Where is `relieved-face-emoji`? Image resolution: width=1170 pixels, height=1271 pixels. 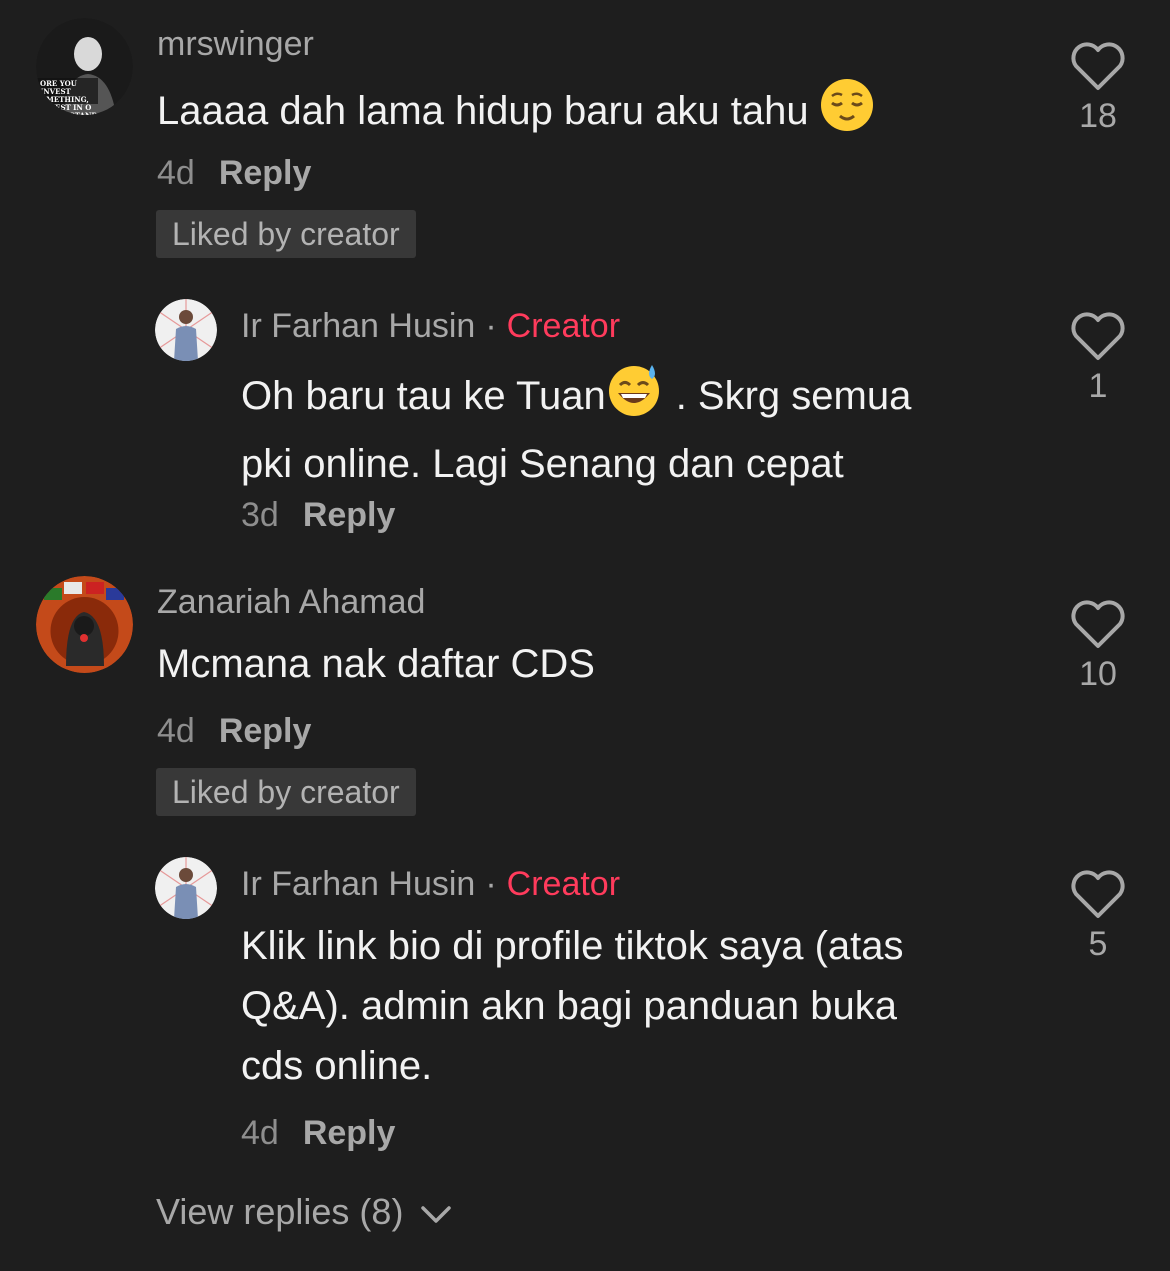
relieved-face-emoji is located at coordinates (847, 113).